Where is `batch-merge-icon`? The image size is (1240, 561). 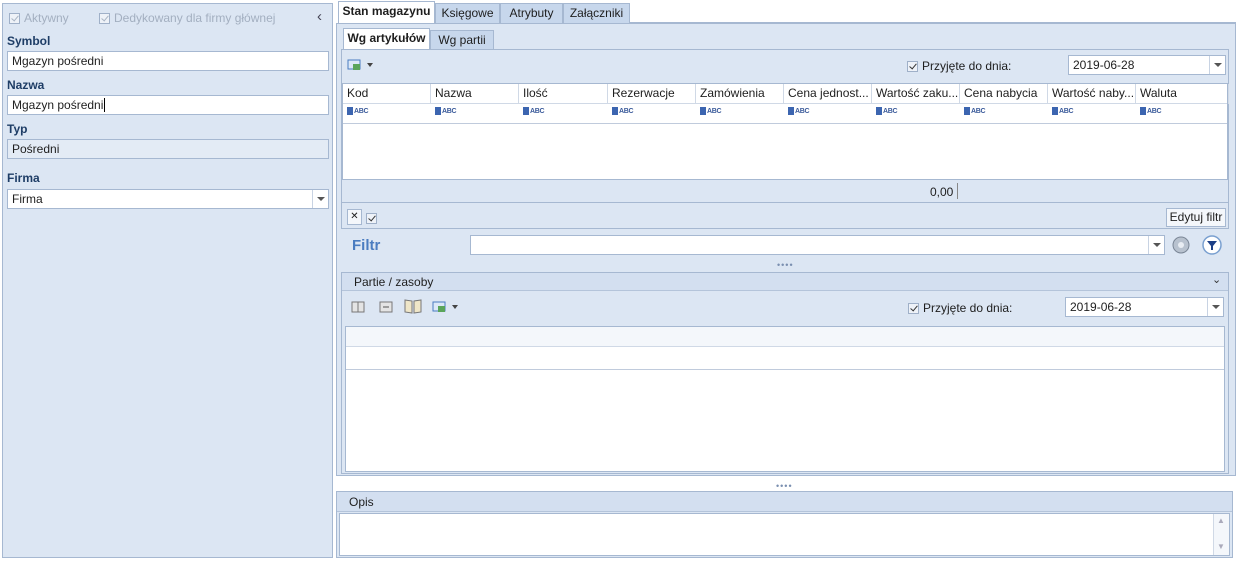 batch-merge-icon is located at coordinates (386, 308).